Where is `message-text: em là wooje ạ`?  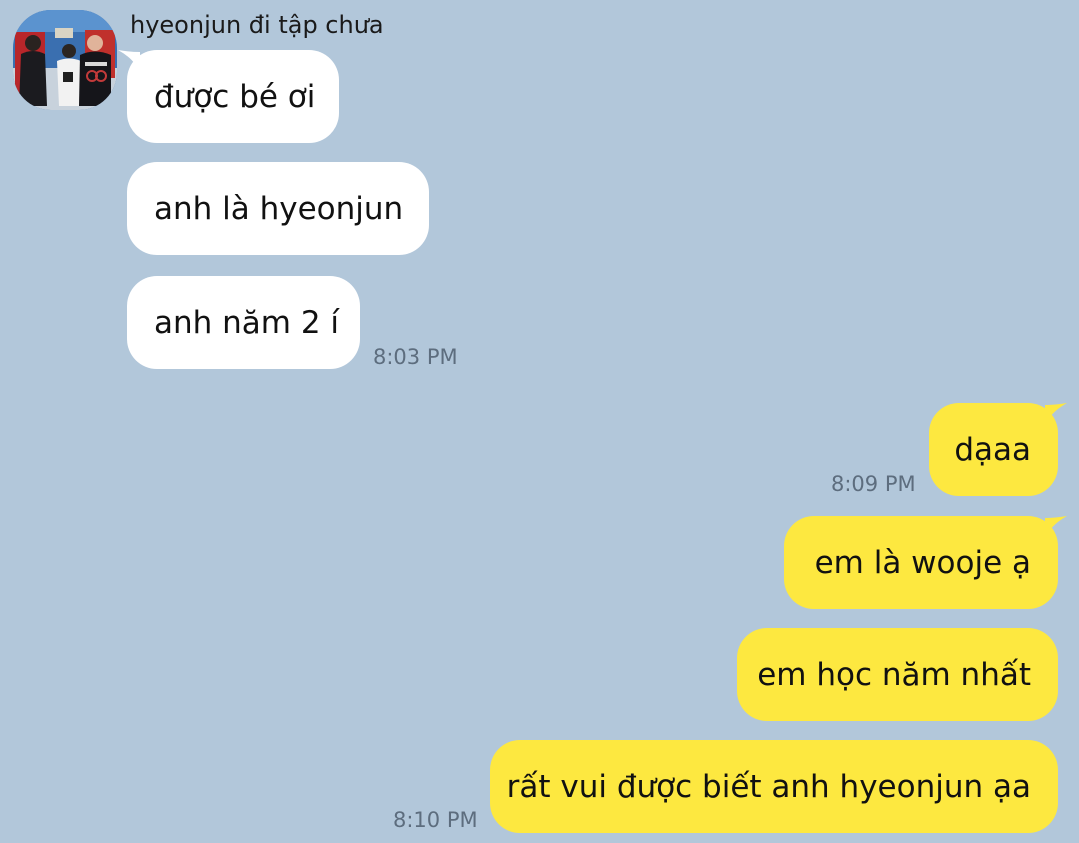 message-text: em là wooje ạ is located at coordinates (922, 562).